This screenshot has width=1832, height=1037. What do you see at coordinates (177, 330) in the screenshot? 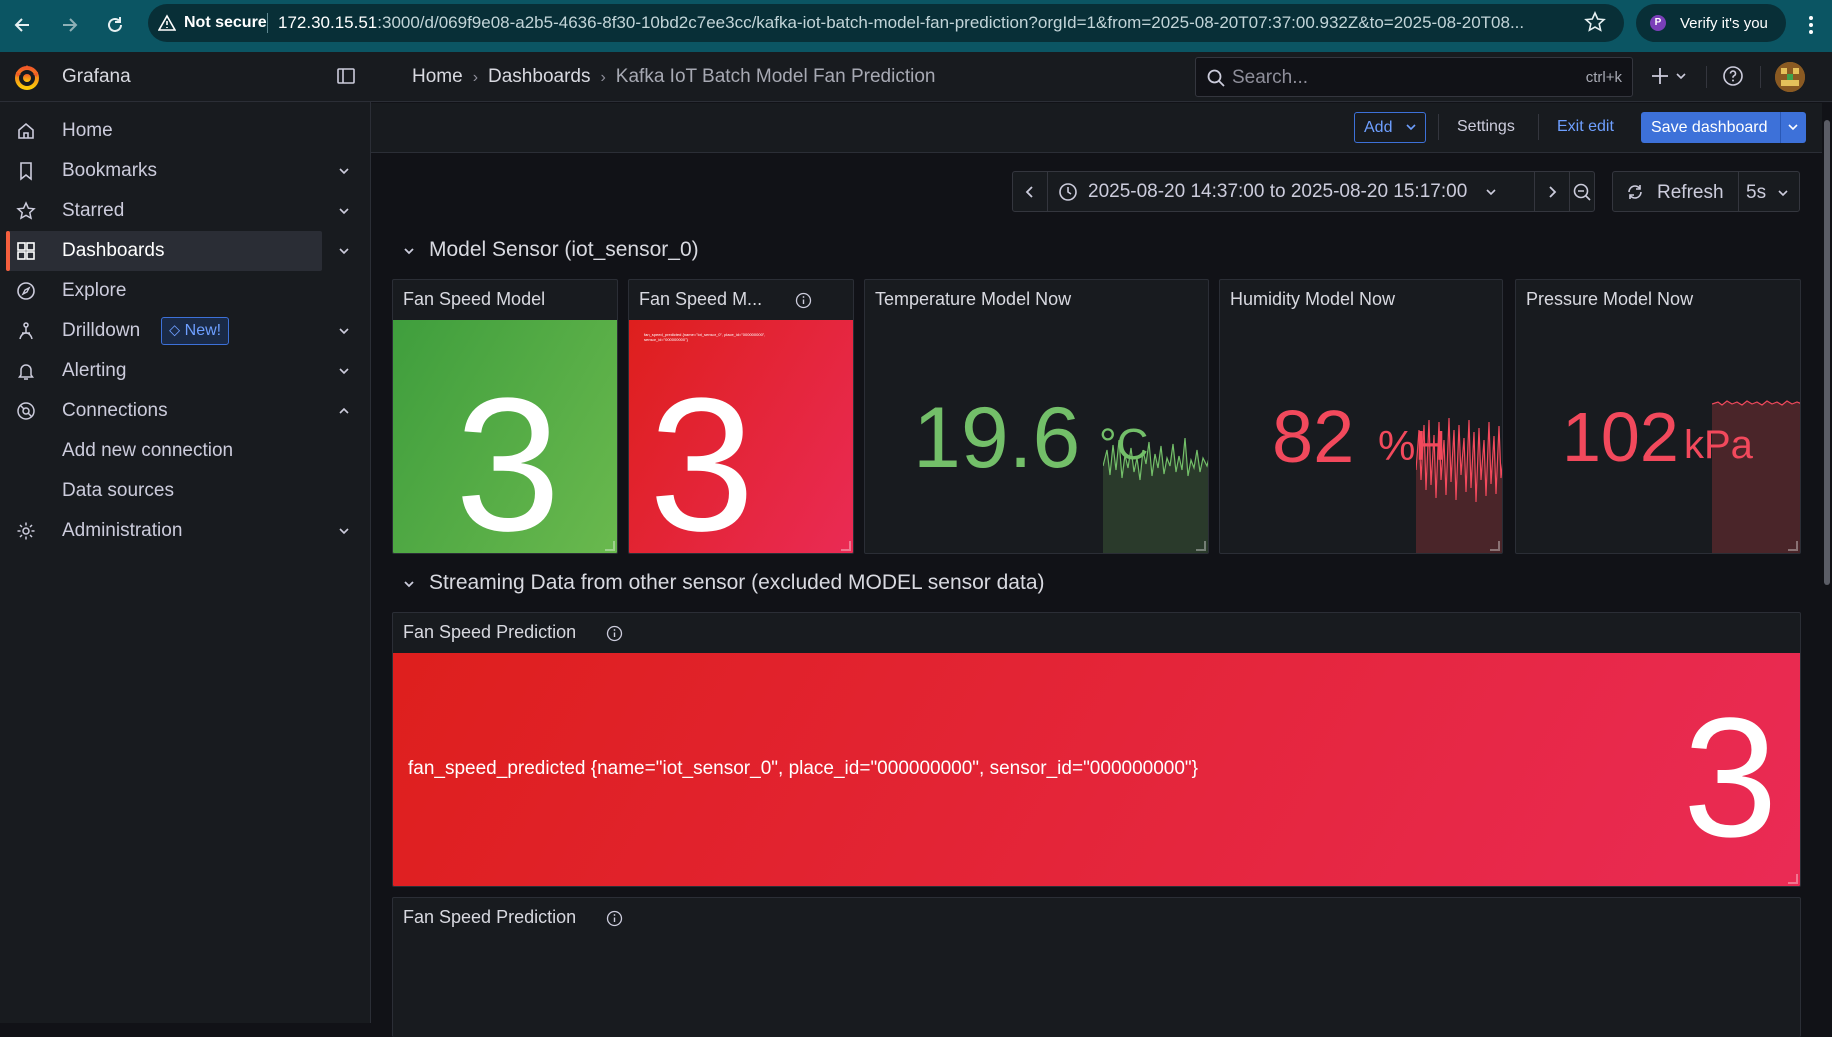
I see `rocket-icon: ⬦` at bounding box center [177, 330].